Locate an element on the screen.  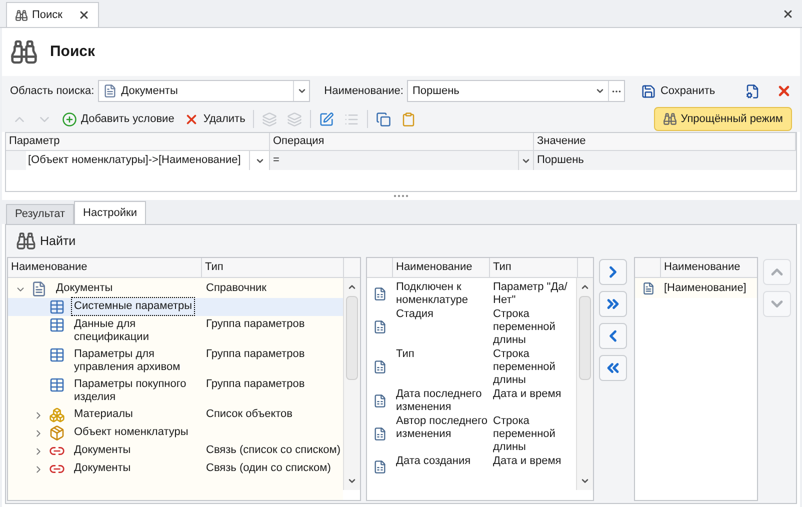
tree-item-name: Данные для спецификации is located at coordinates (111, 331).